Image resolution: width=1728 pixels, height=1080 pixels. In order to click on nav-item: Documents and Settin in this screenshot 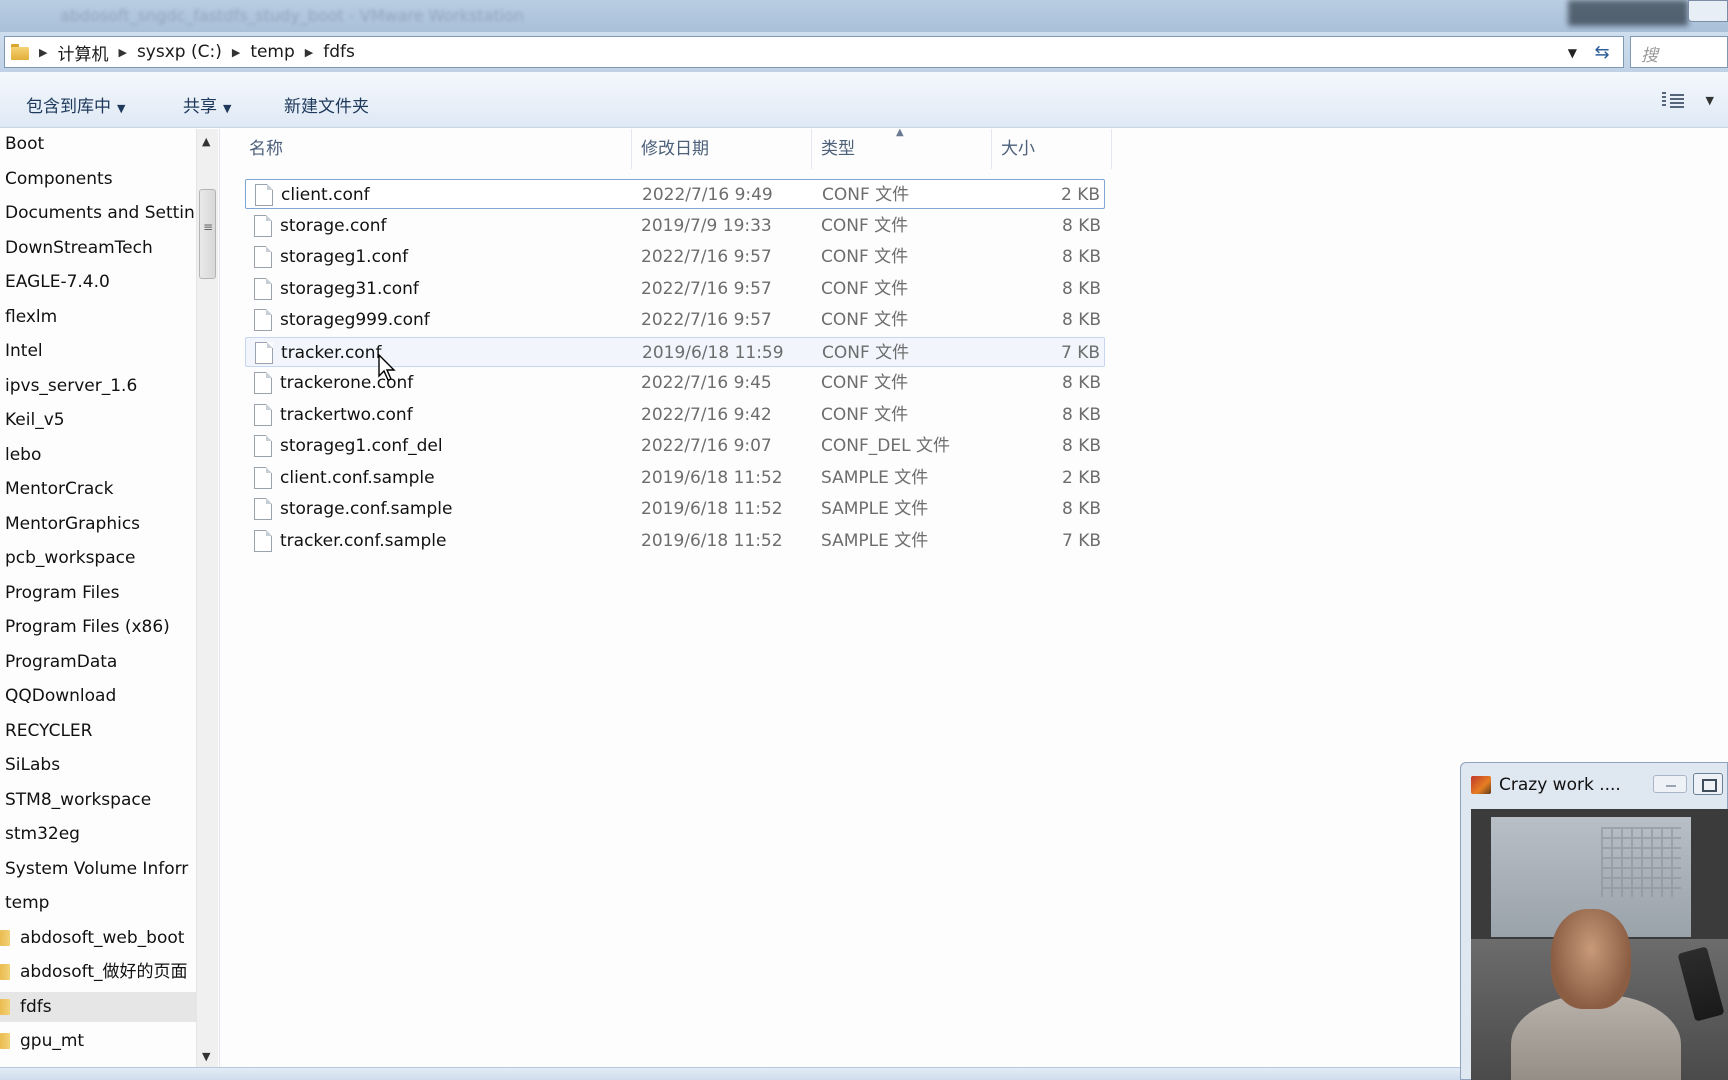, I will do `click(98, 213)`.